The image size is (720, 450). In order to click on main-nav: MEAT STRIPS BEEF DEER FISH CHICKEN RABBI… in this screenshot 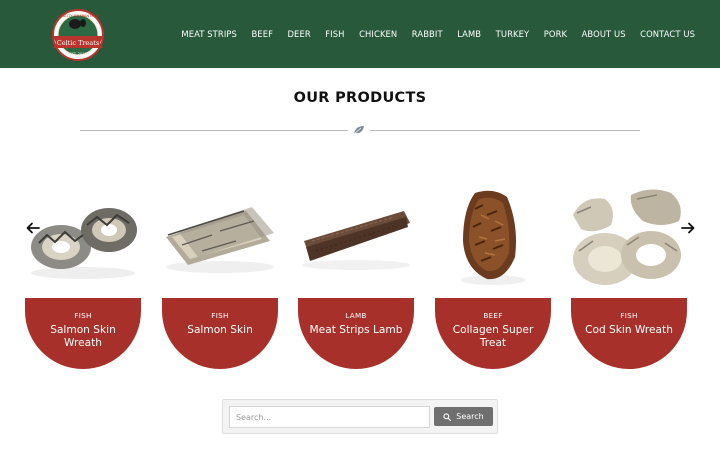, I will do `click(438, 34)`.